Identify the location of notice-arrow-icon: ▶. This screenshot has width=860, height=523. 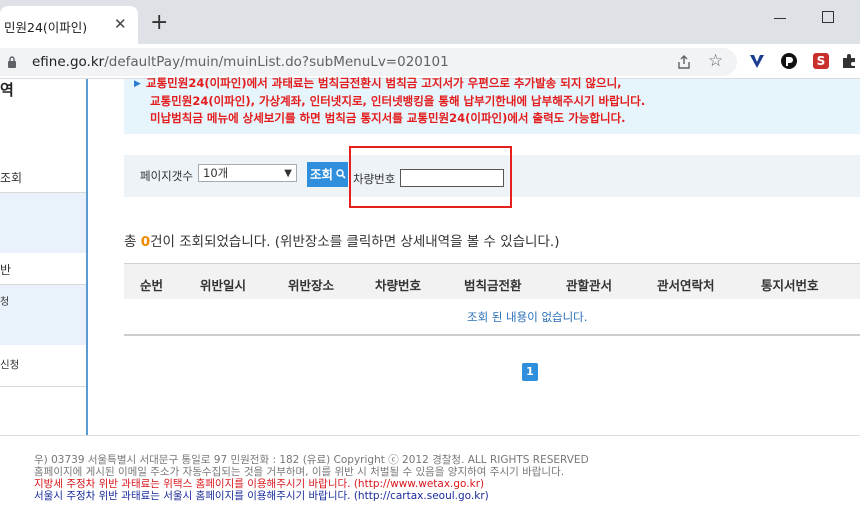
(137, 84).